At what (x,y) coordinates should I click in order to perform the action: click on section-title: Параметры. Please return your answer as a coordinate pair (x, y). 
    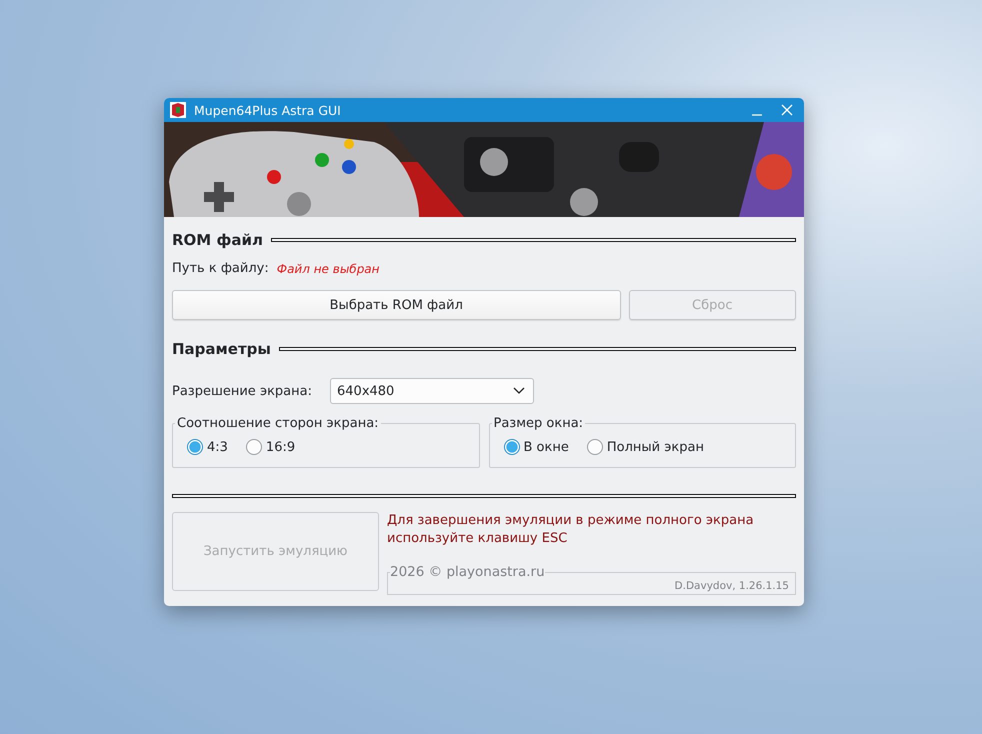
    Looking at the image, I should click on (221, 349).